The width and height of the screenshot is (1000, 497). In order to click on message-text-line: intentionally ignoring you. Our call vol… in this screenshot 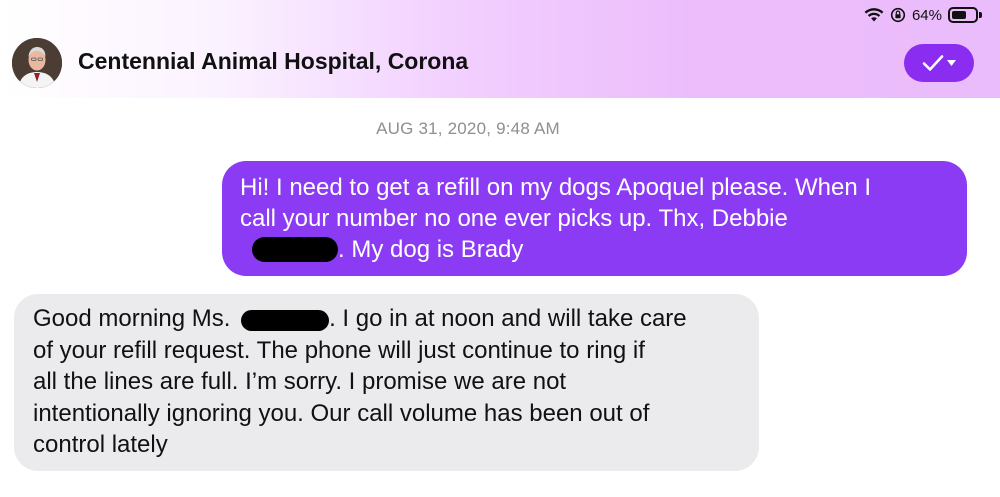, I will do `click(341, 413)`.